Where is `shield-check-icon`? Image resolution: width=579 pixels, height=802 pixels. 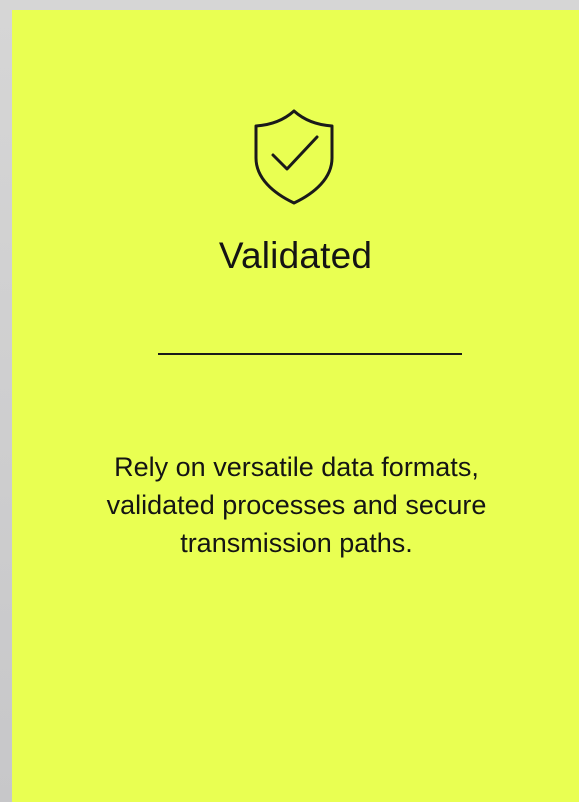 shield-check-icon is located at coordinates (296, 158).